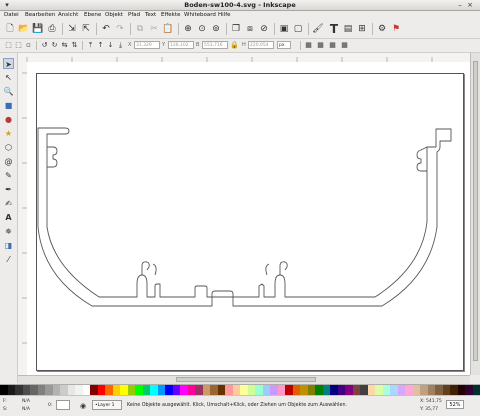  I want to click on save-icon: 💾, so click(38, 29).